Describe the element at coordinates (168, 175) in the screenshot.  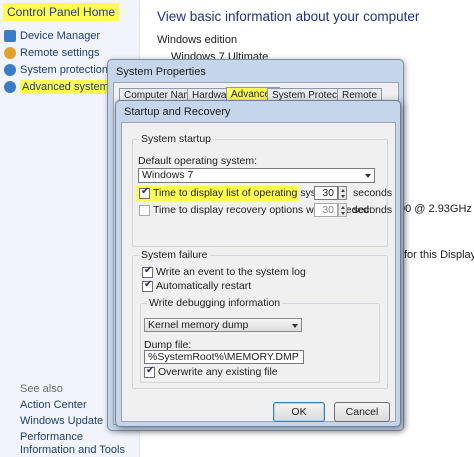
I see `default-os-value: Windows 7` at that location.